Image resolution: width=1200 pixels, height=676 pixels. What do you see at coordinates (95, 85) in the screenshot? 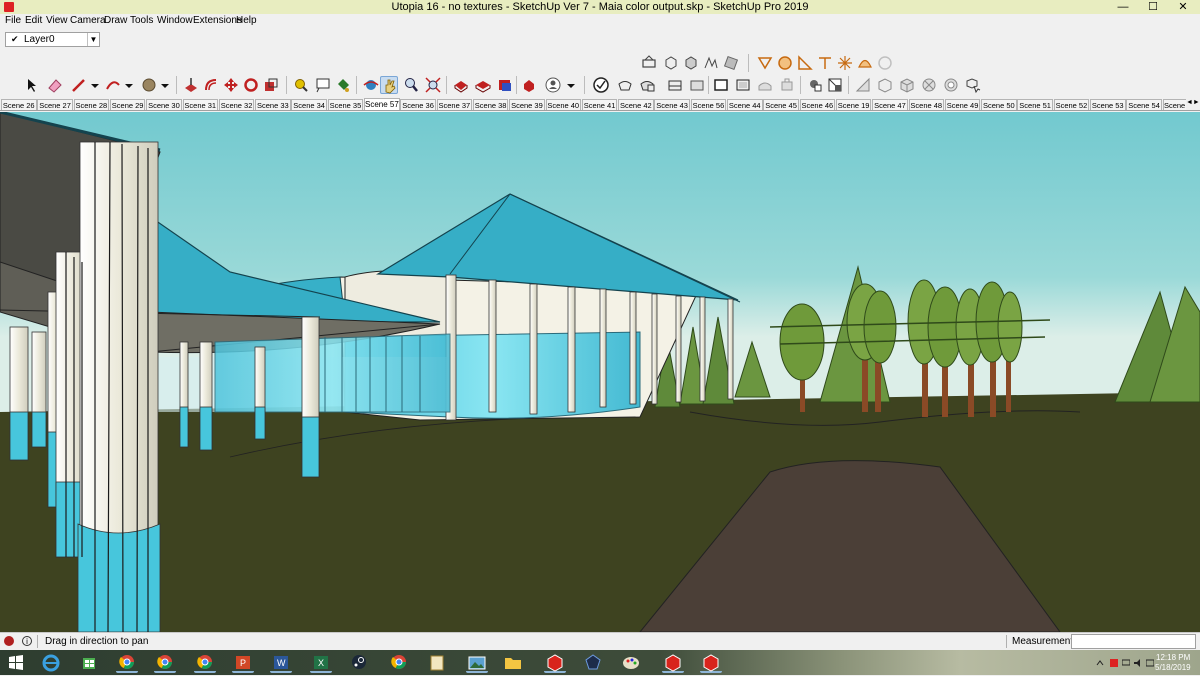
I see `line-dropdown-icon` at bounding box center [95, 85].